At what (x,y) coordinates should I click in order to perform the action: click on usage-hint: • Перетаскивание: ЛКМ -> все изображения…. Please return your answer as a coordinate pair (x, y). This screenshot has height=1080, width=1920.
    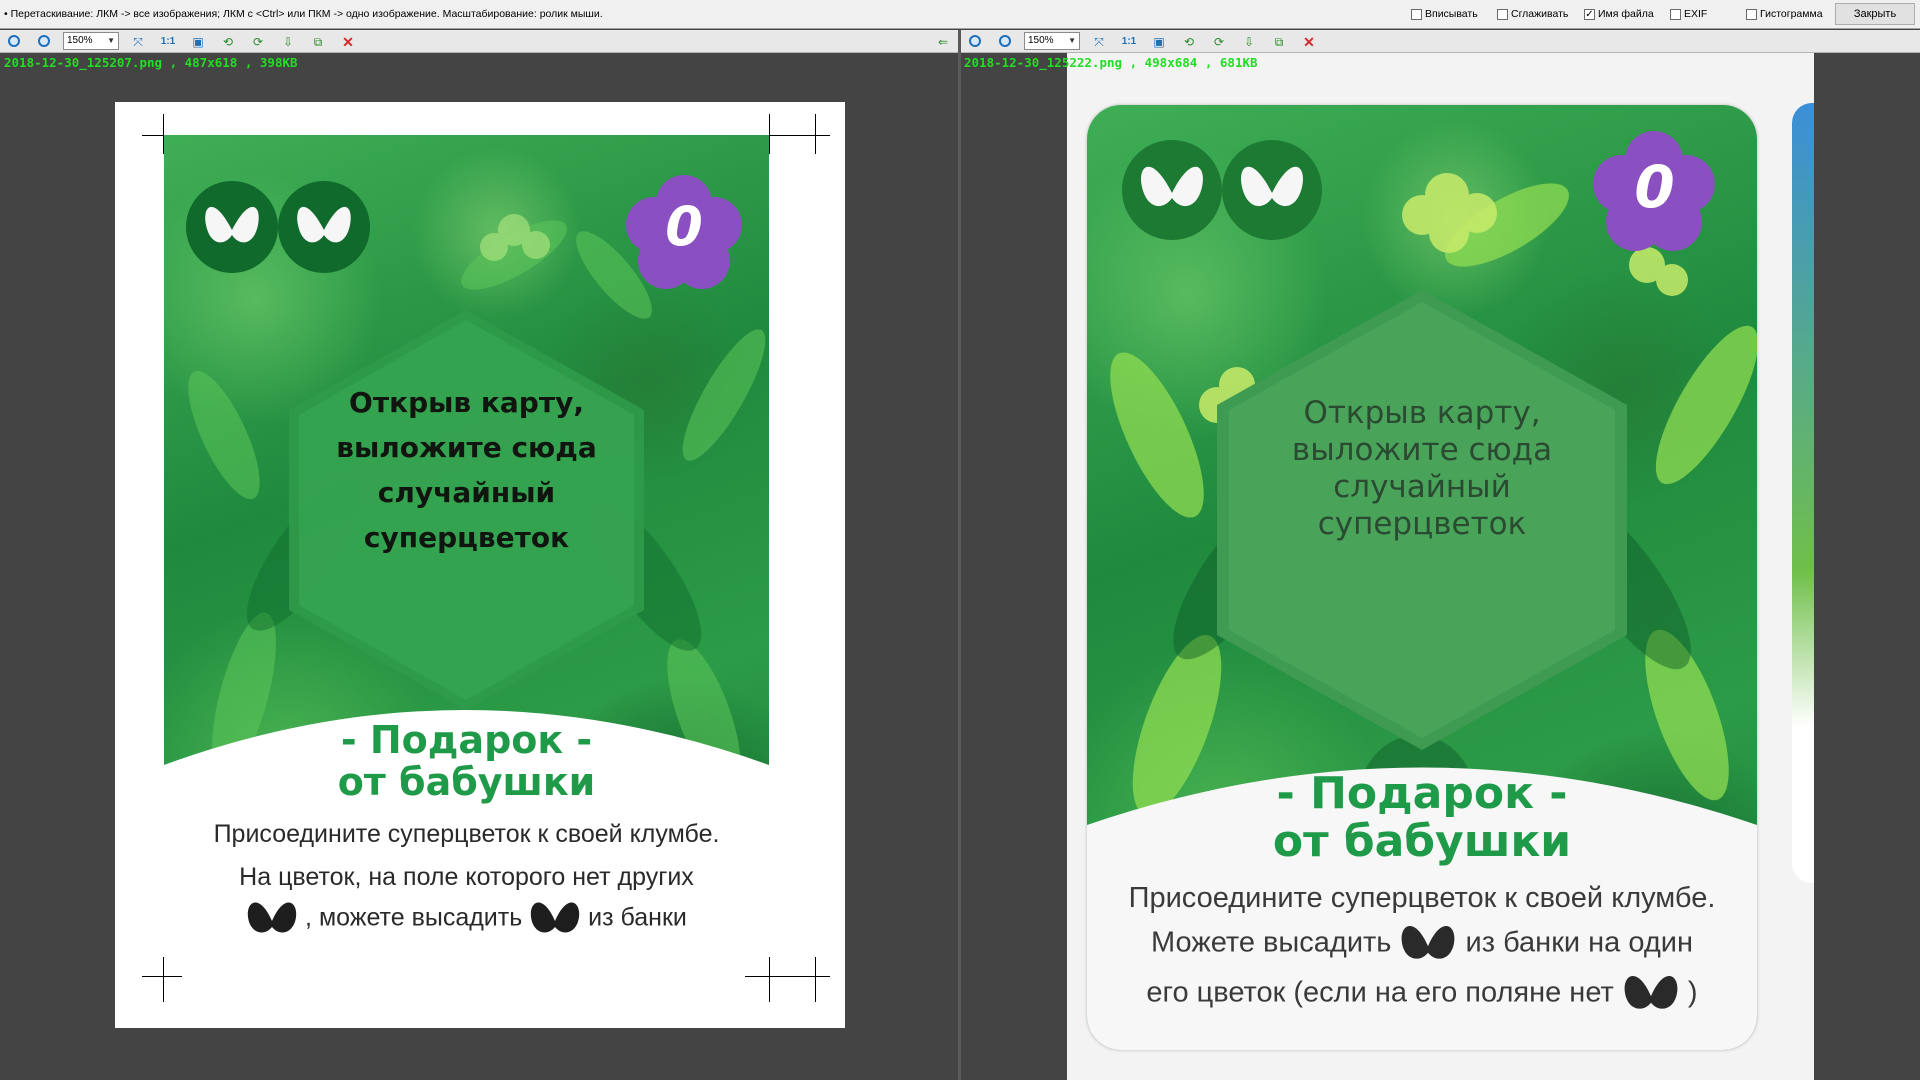
    Looking at the image, I should click on (303, 14).